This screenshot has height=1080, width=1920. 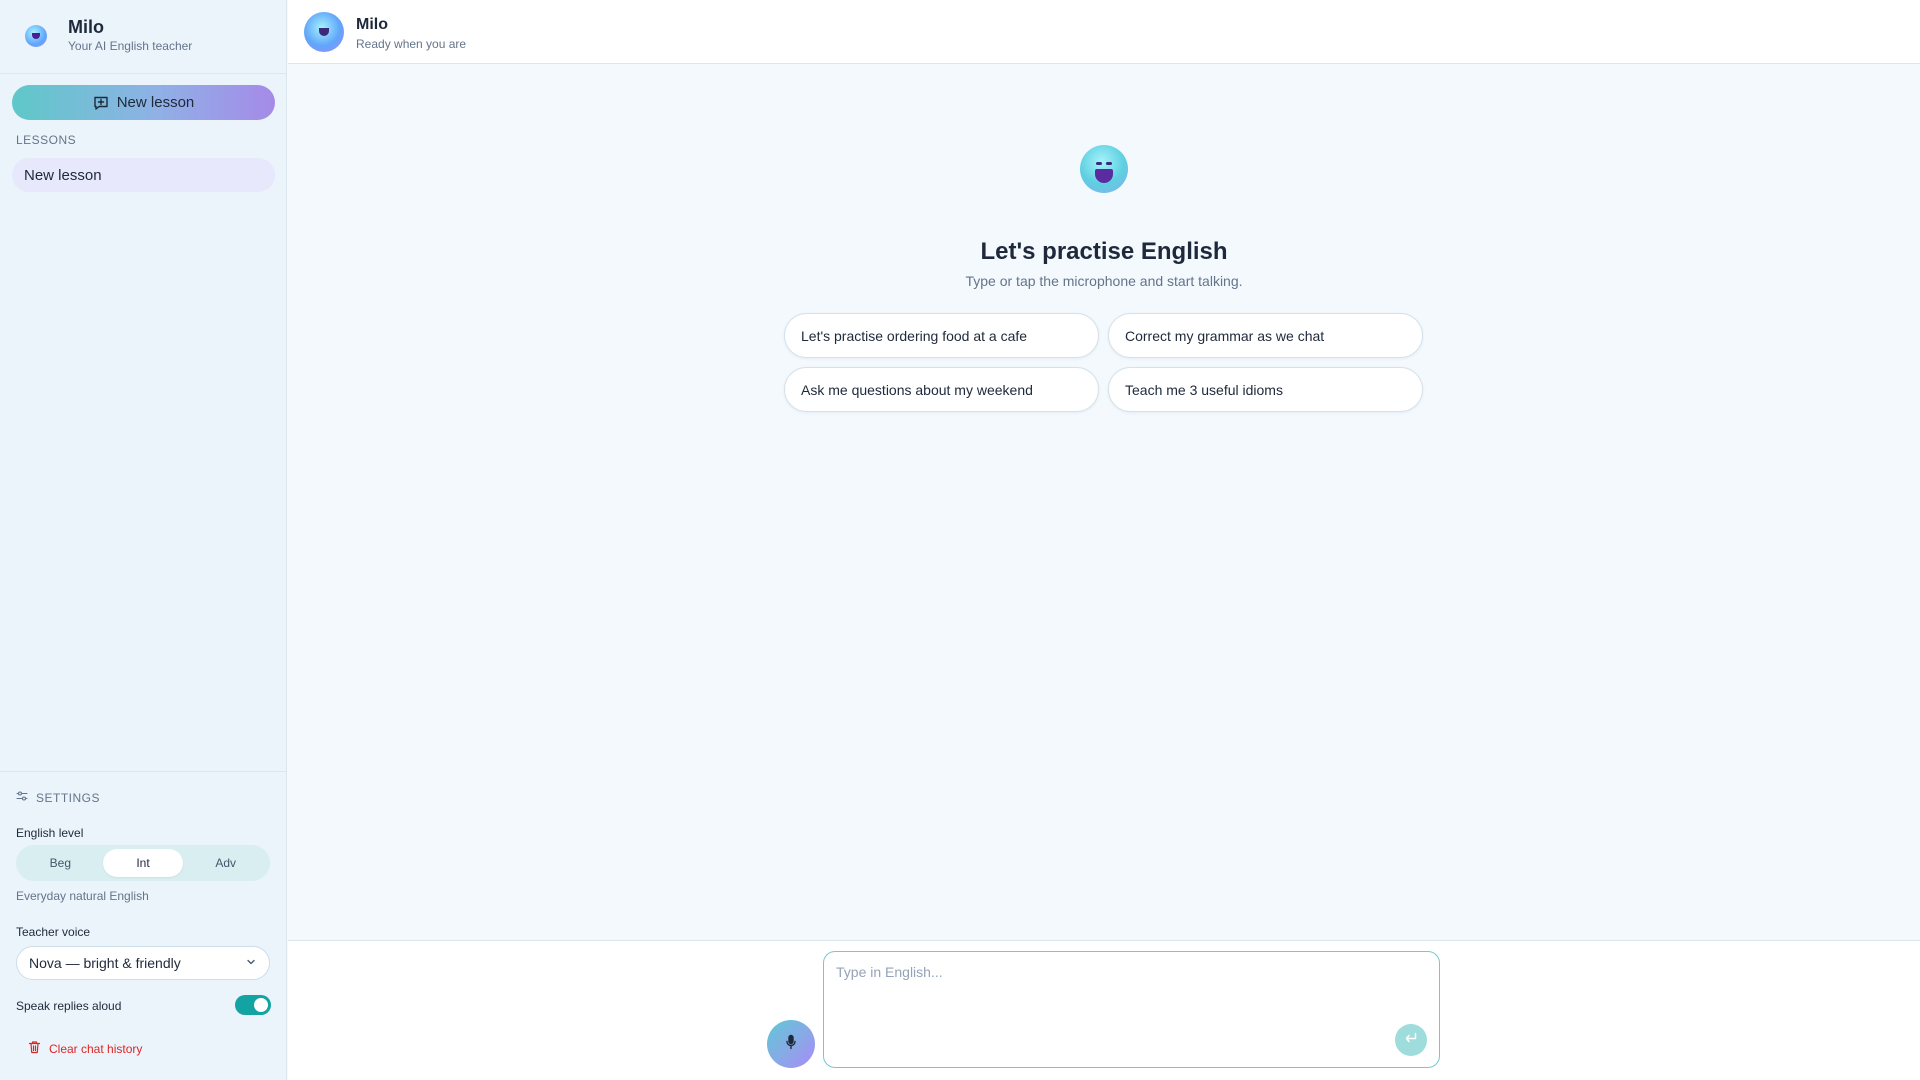 I want to click on settings-heading-label: SETTINGS, so click(x=68, y=797).